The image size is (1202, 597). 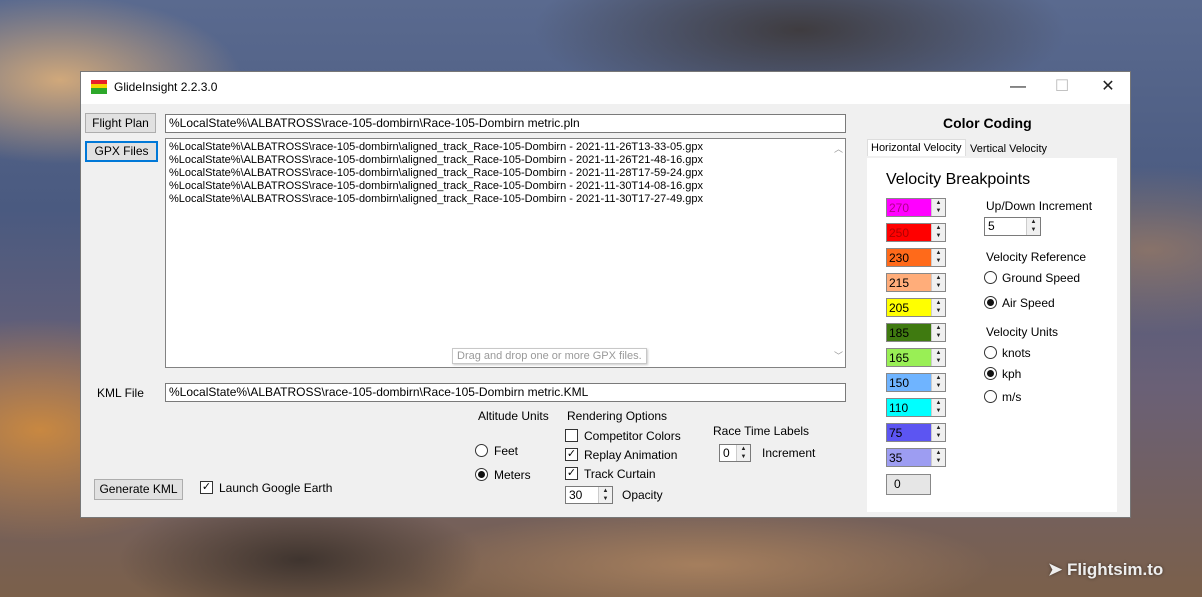 I want to click on opacity-stepper: 30 ▲ ▼, so click(x=589, y=495).